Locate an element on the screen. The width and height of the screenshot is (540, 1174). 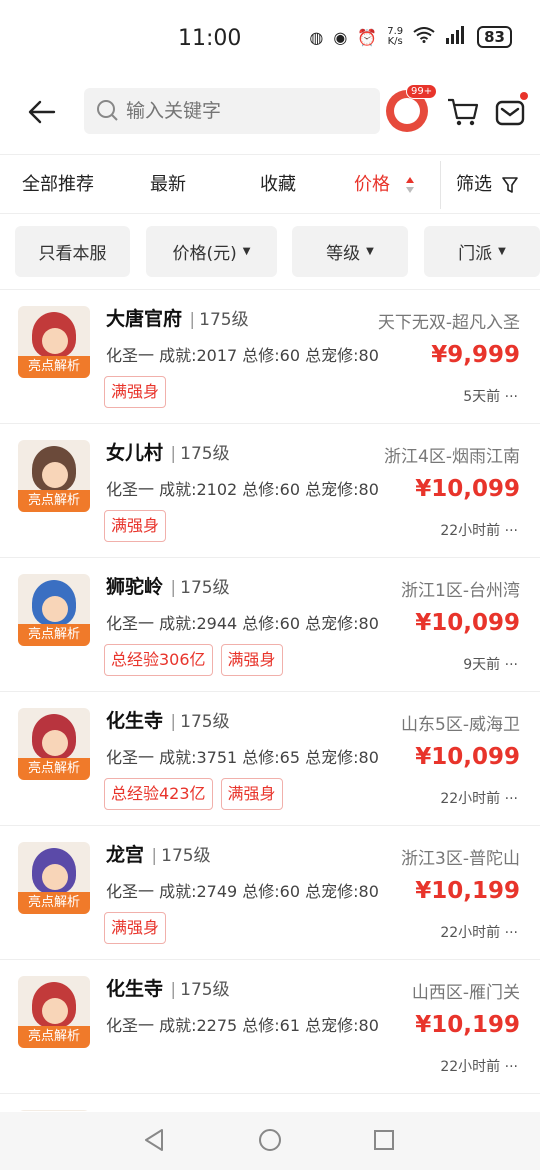
chip-level: 等级 ▼ is located at coordinates (350, 251).